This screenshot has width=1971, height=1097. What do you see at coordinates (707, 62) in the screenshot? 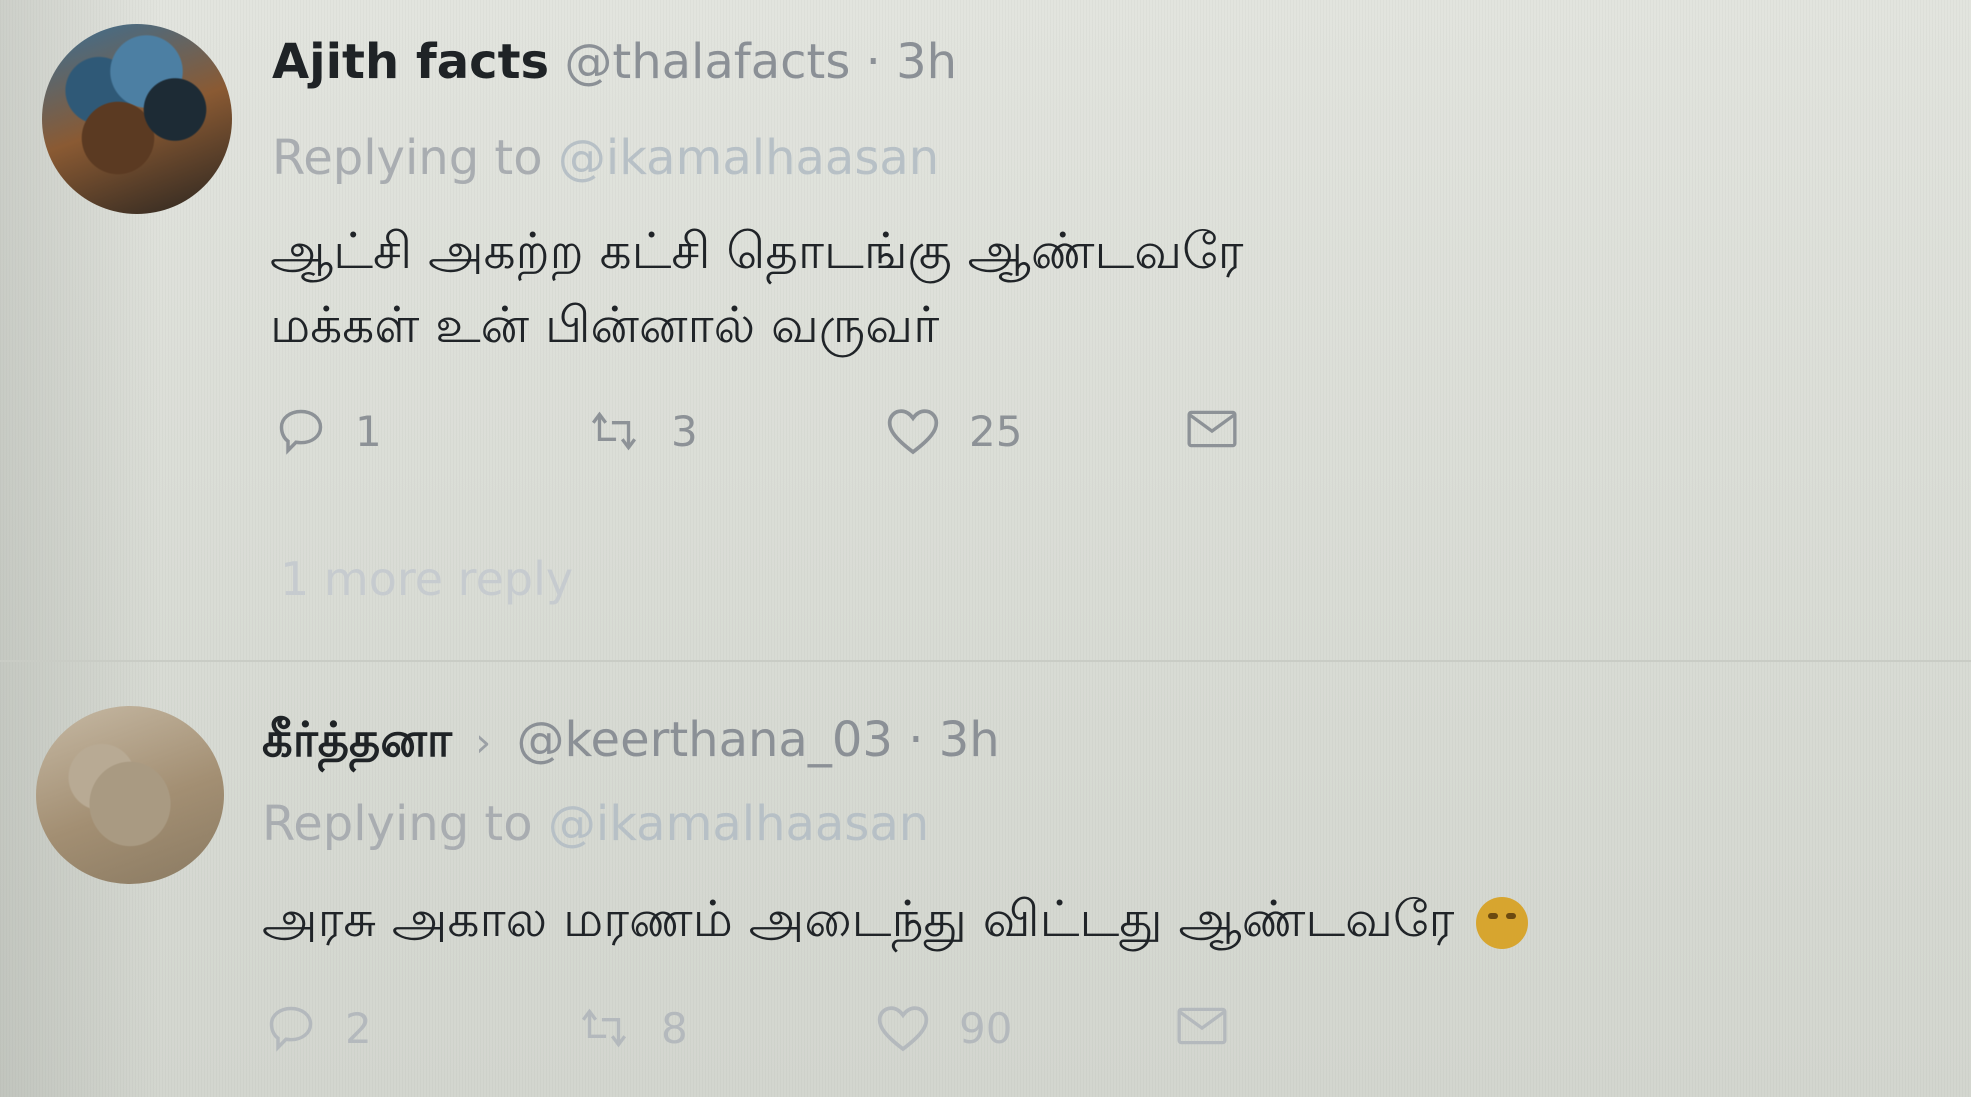
I see `author-handle: @thalafacts` at bounding box center [707, 62].